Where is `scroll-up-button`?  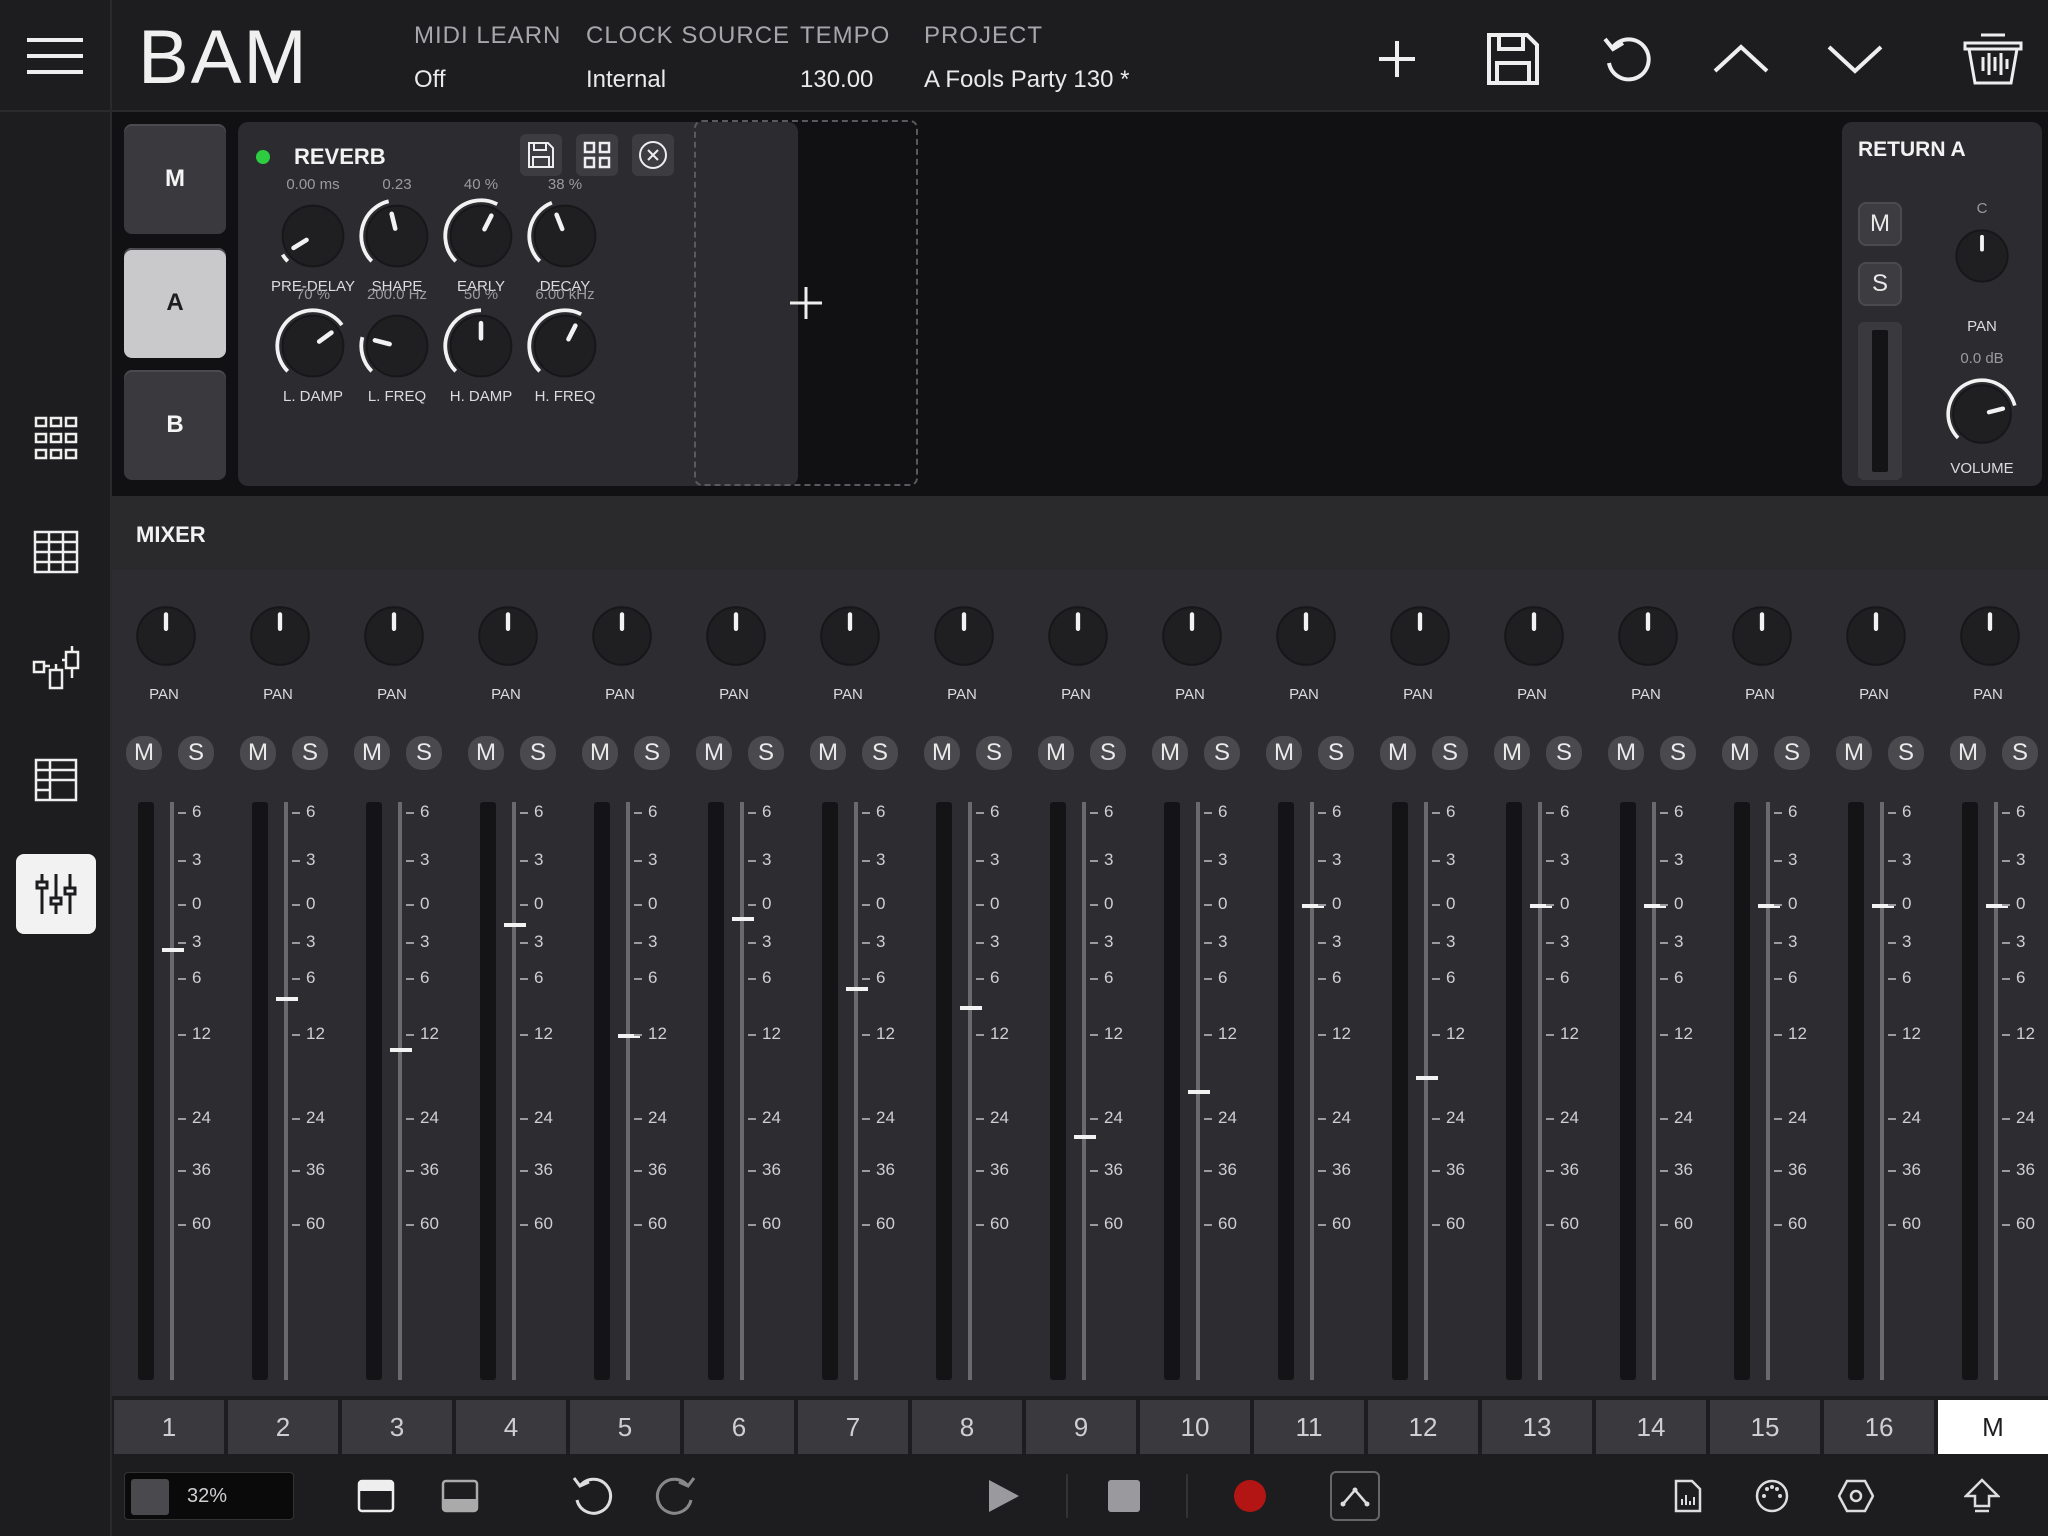 scroll-up-button is located at coordinates (1741, 59).